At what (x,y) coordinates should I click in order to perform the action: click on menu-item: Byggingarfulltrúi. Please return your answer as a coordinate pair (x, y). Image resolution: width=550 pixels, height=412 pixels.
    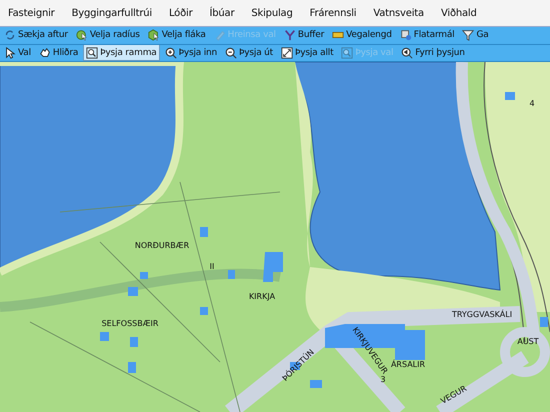
    Looking at the image, I should click on (112, 13).